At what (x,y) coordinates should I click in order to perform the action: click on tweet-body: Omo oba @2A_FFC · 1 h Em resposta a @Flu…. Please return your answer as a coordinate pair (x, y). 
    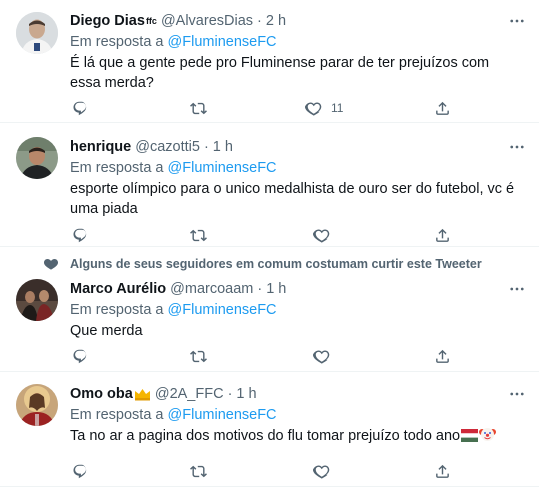
    Looking at the image, I should click on (296, 415).